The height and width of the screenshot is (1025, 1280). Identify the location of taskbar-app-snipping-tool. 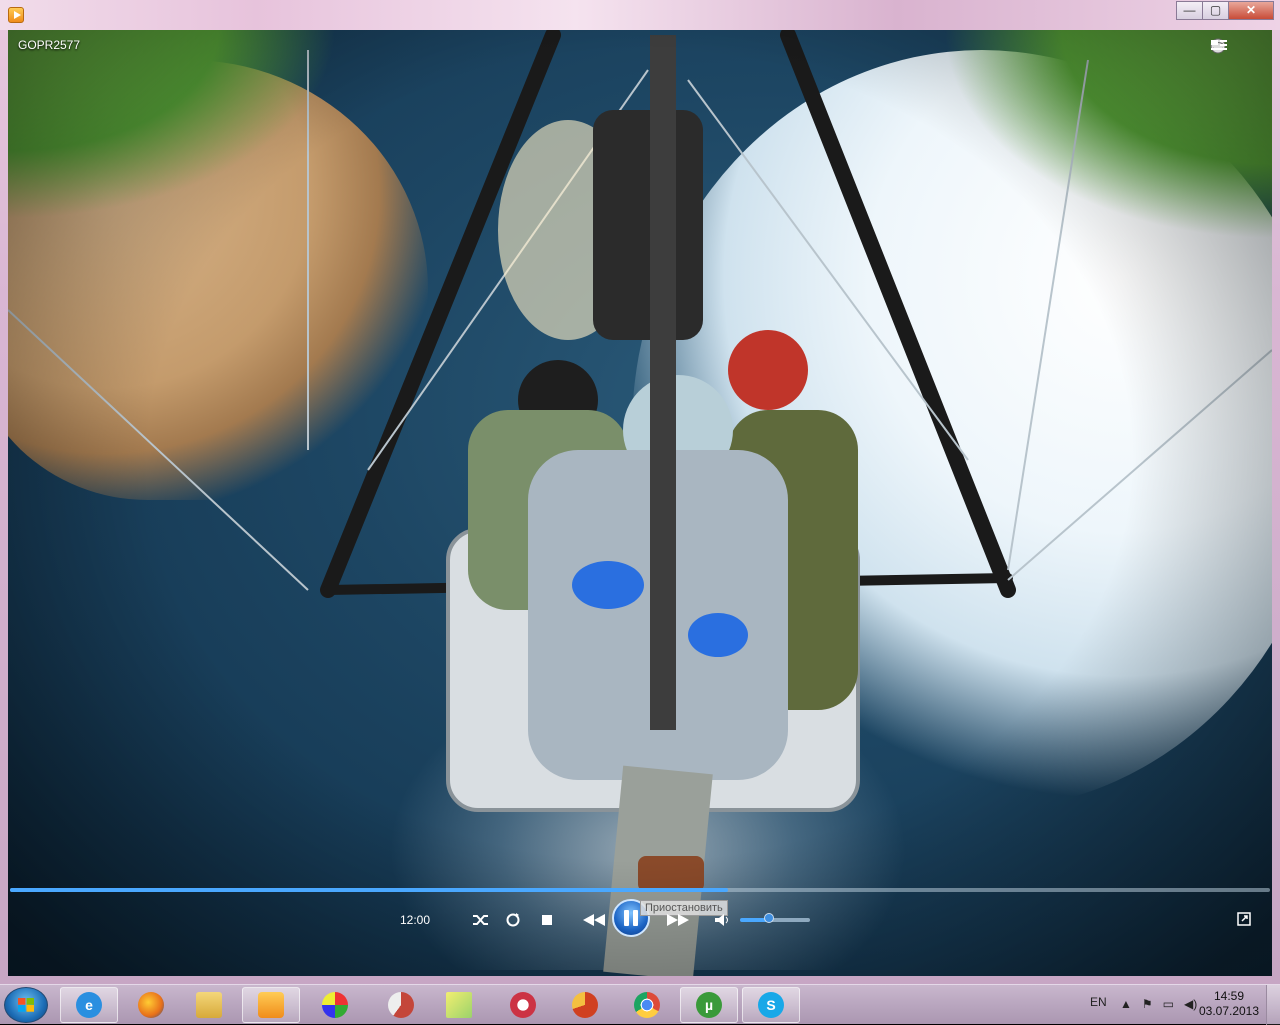
(523, 1005).